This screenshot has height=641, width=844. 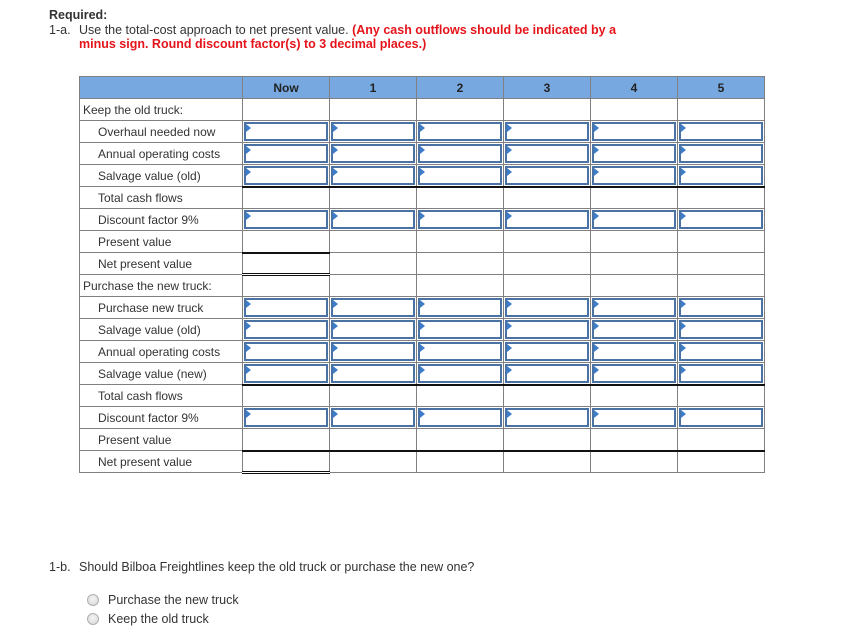 I want to click on row-label: Net present value, so click(x=161, y=263).